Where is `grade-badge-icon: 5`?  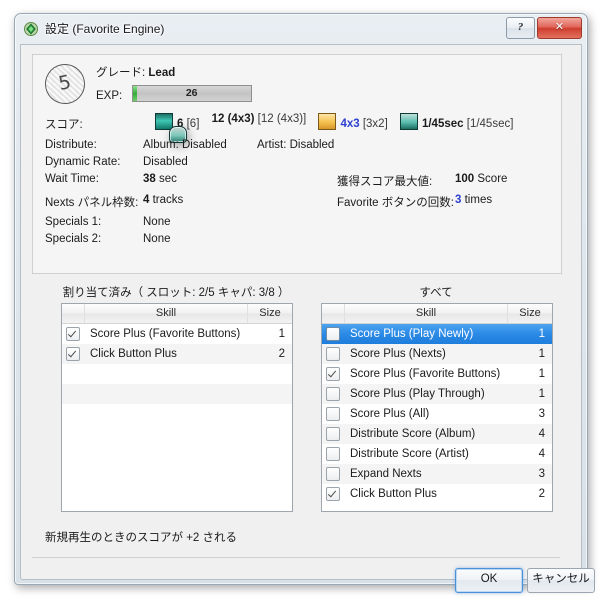 grade-badge-icon: 5 is located at coordinates (65, 84).